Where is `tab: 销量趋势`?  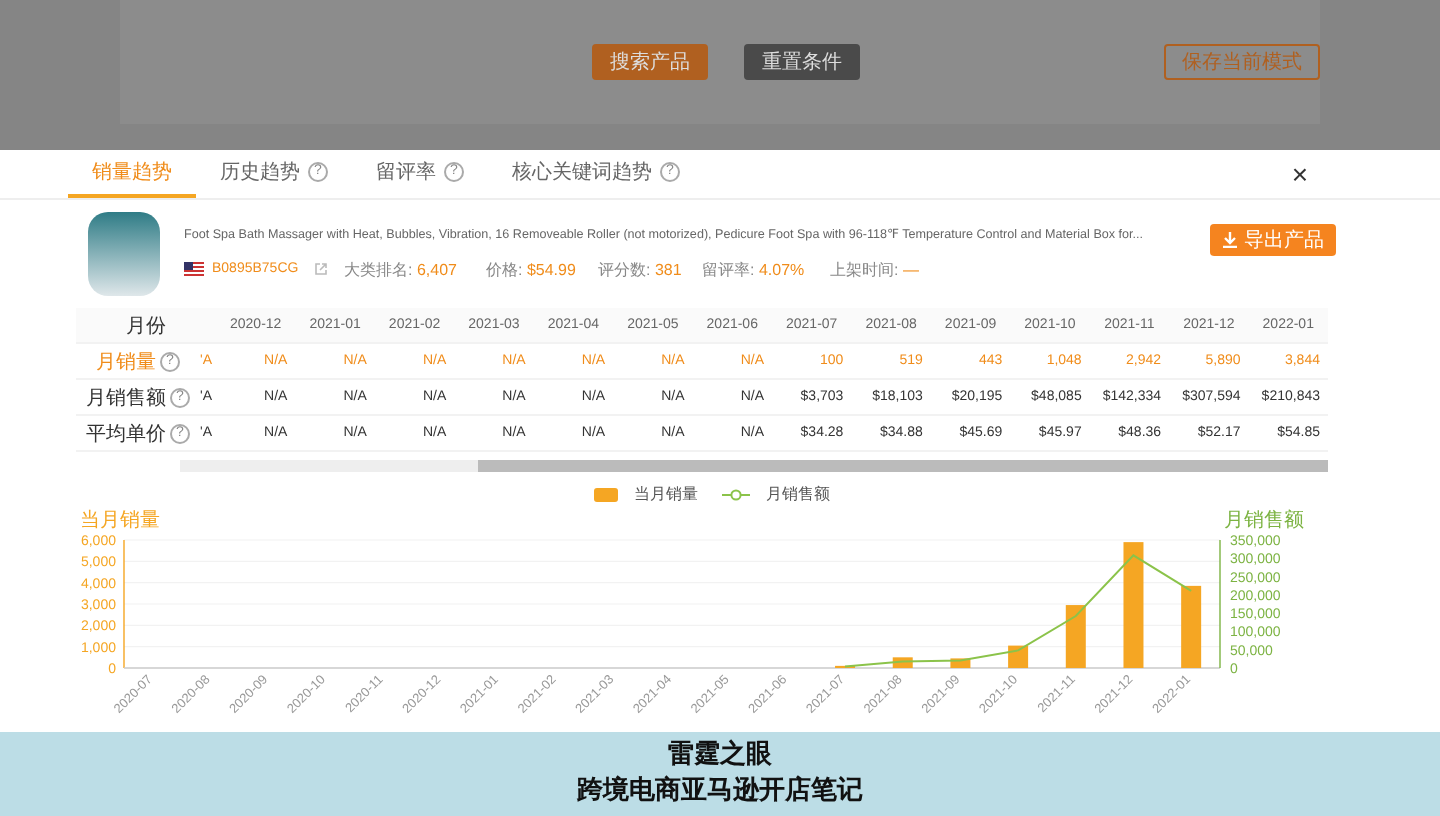
tab: 销量趋势 is located at coordinates (132, 174).